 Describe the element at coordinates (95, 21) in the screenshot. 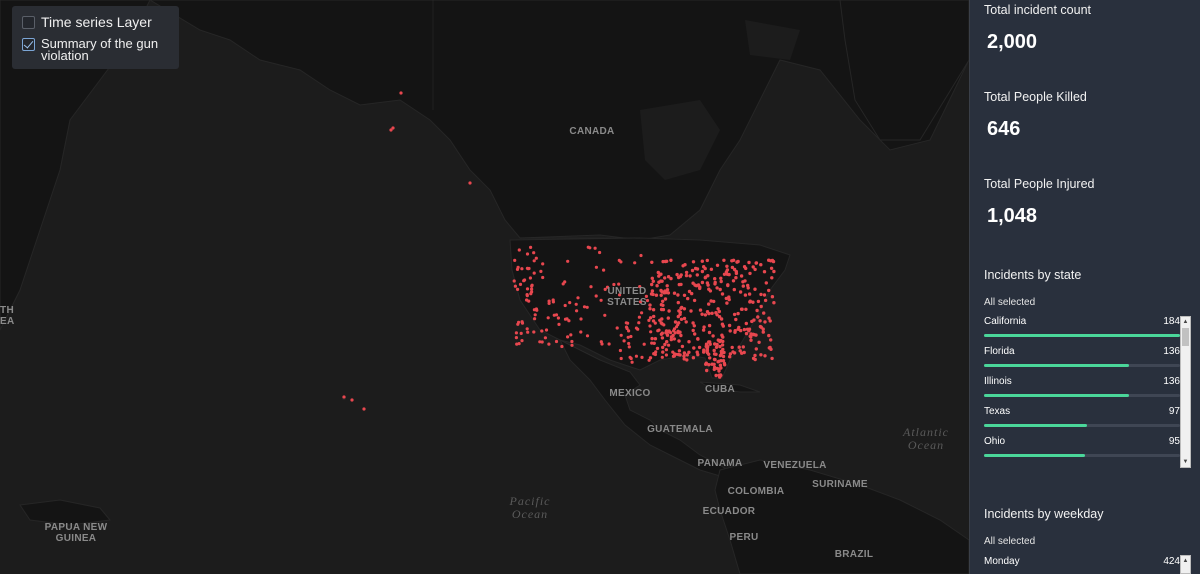

I see `layer-toggle-time-series: Time series Layer` at that location.